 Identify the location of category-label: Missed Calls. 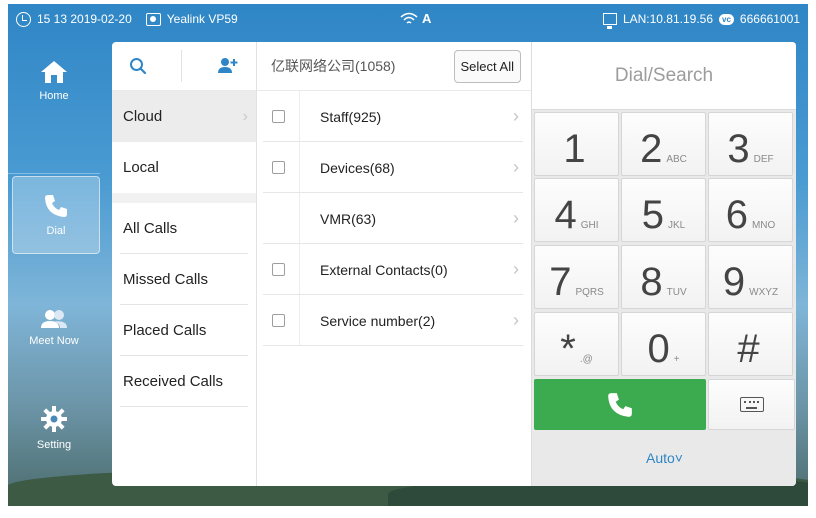
(166, 279).